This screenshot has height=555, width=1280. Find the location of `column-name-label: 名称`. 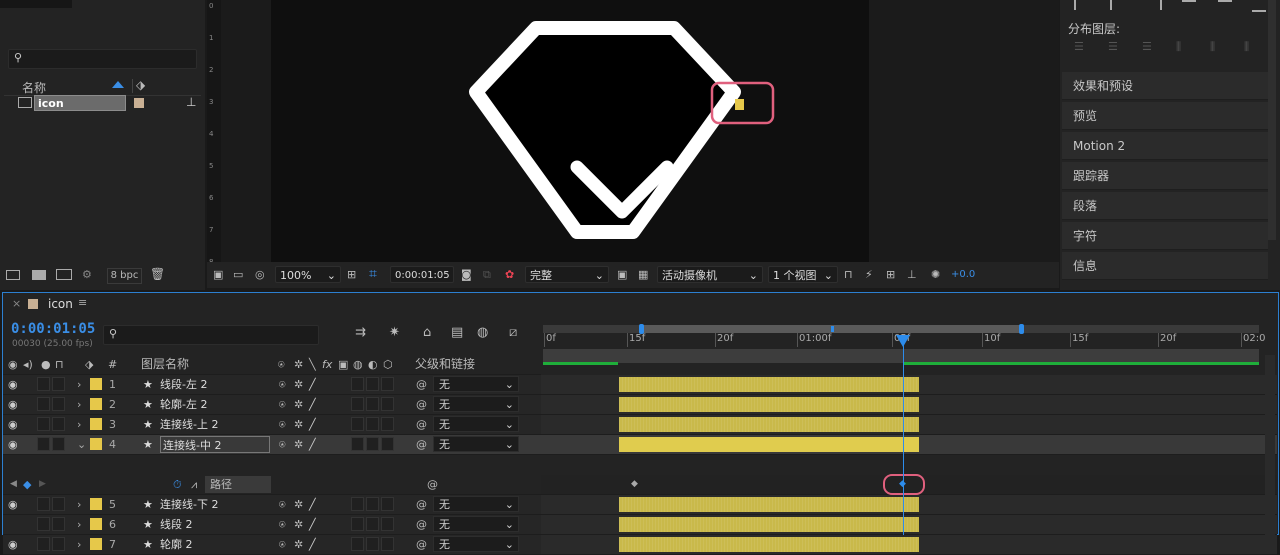

column-name-label: 名称 is located at coordinates (34, 87).